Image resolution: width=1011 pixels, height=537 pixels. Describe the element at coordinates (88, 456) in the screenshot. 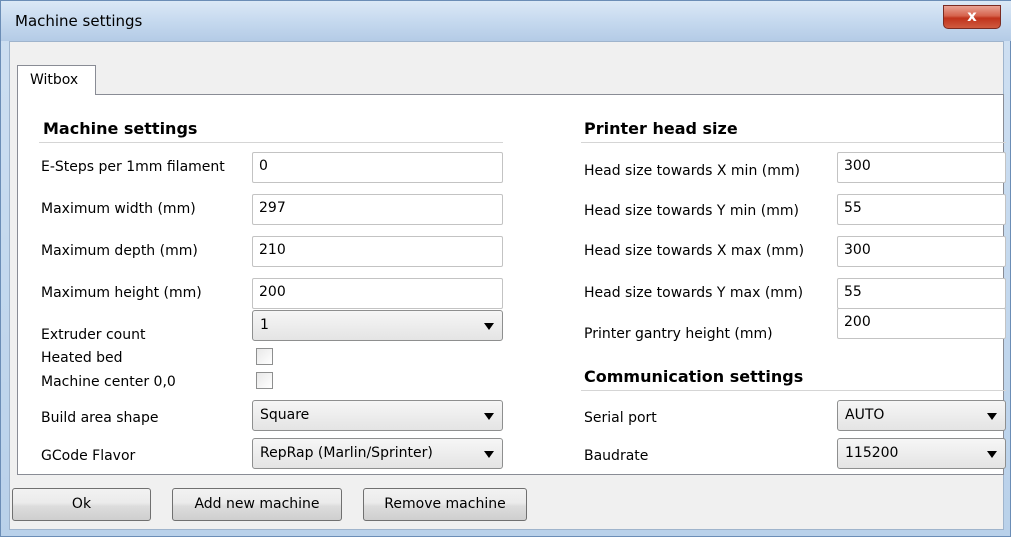

I see `gcode-flavor-label: GCode Flavor` at that location.